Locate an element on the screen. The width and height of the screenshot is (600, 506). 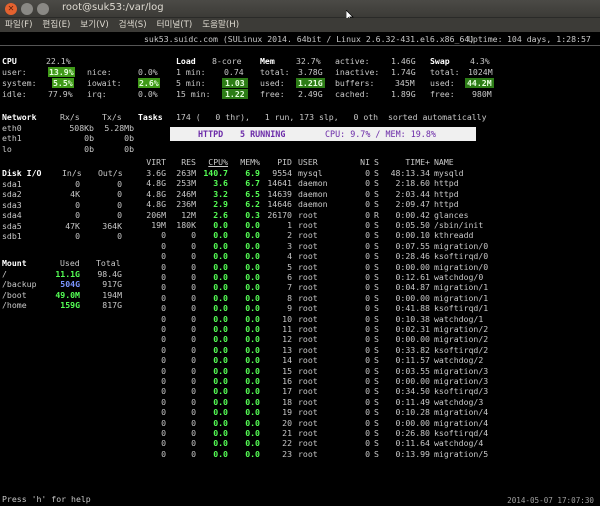
process-cell-name: glances is located at coordinates (451, 214).